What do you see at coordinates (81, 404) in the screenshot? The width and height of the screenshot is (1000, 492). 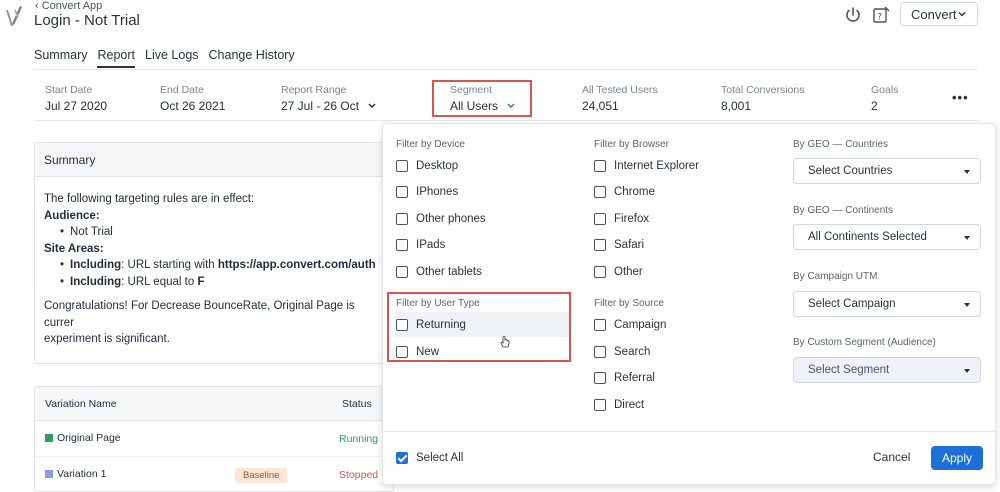 I see `col-variation-name: Variation Name` at bounding box center [81, 404].